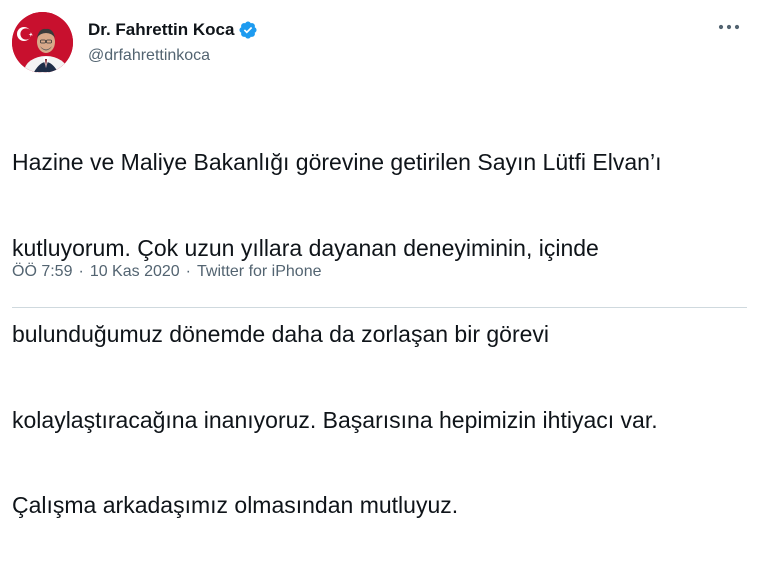 Image resolution: width=759 pixels, height=577 pixels. What do you see at coordinates (235, 505) in the screenshot?
I see `tweet-text-line: Çalışma arkadaşımız olmasından mutluyuz.` at bounding box center [235, 505].